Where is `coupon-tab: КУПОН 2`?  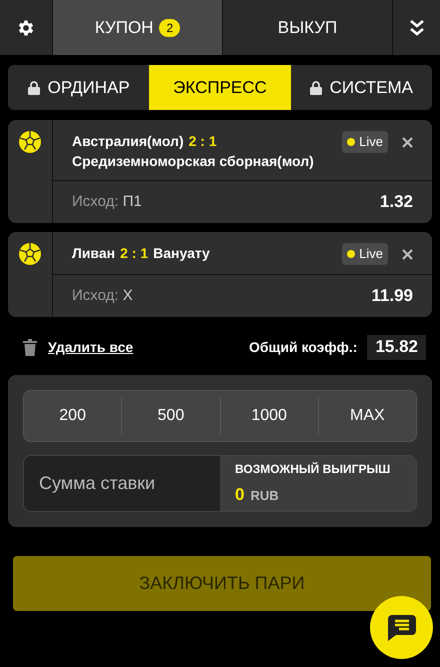
coupon-tab: КУПОН 2 is located at coordinates (137, 27).